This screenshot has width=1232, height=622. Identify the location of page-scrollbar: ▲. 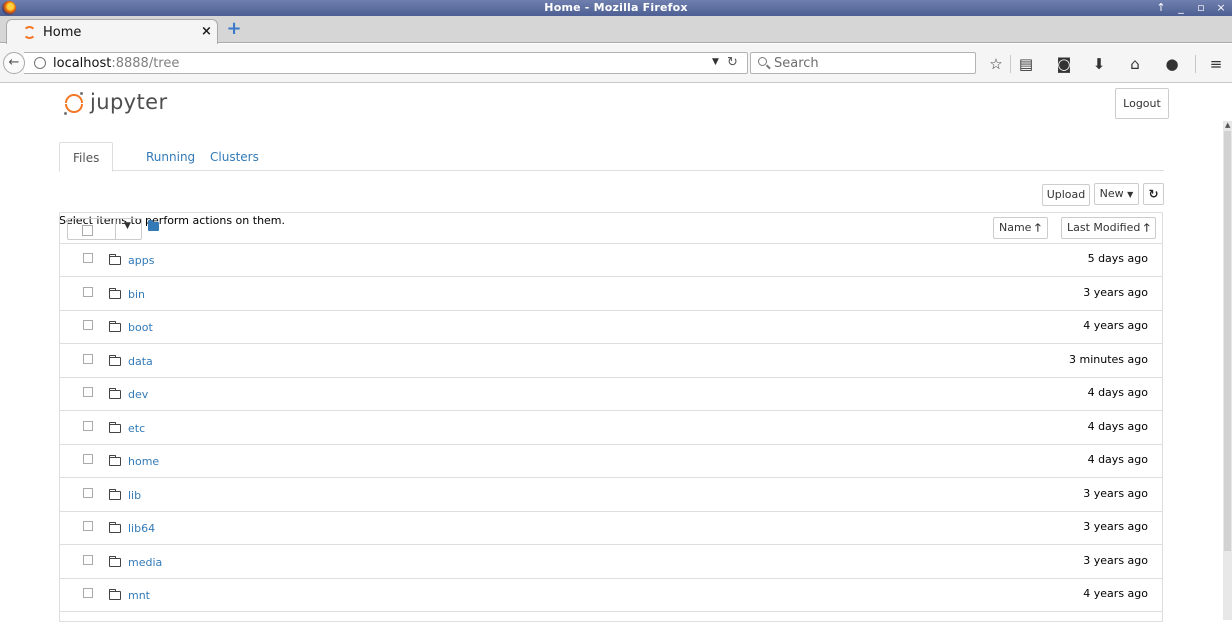
(1227, 370).